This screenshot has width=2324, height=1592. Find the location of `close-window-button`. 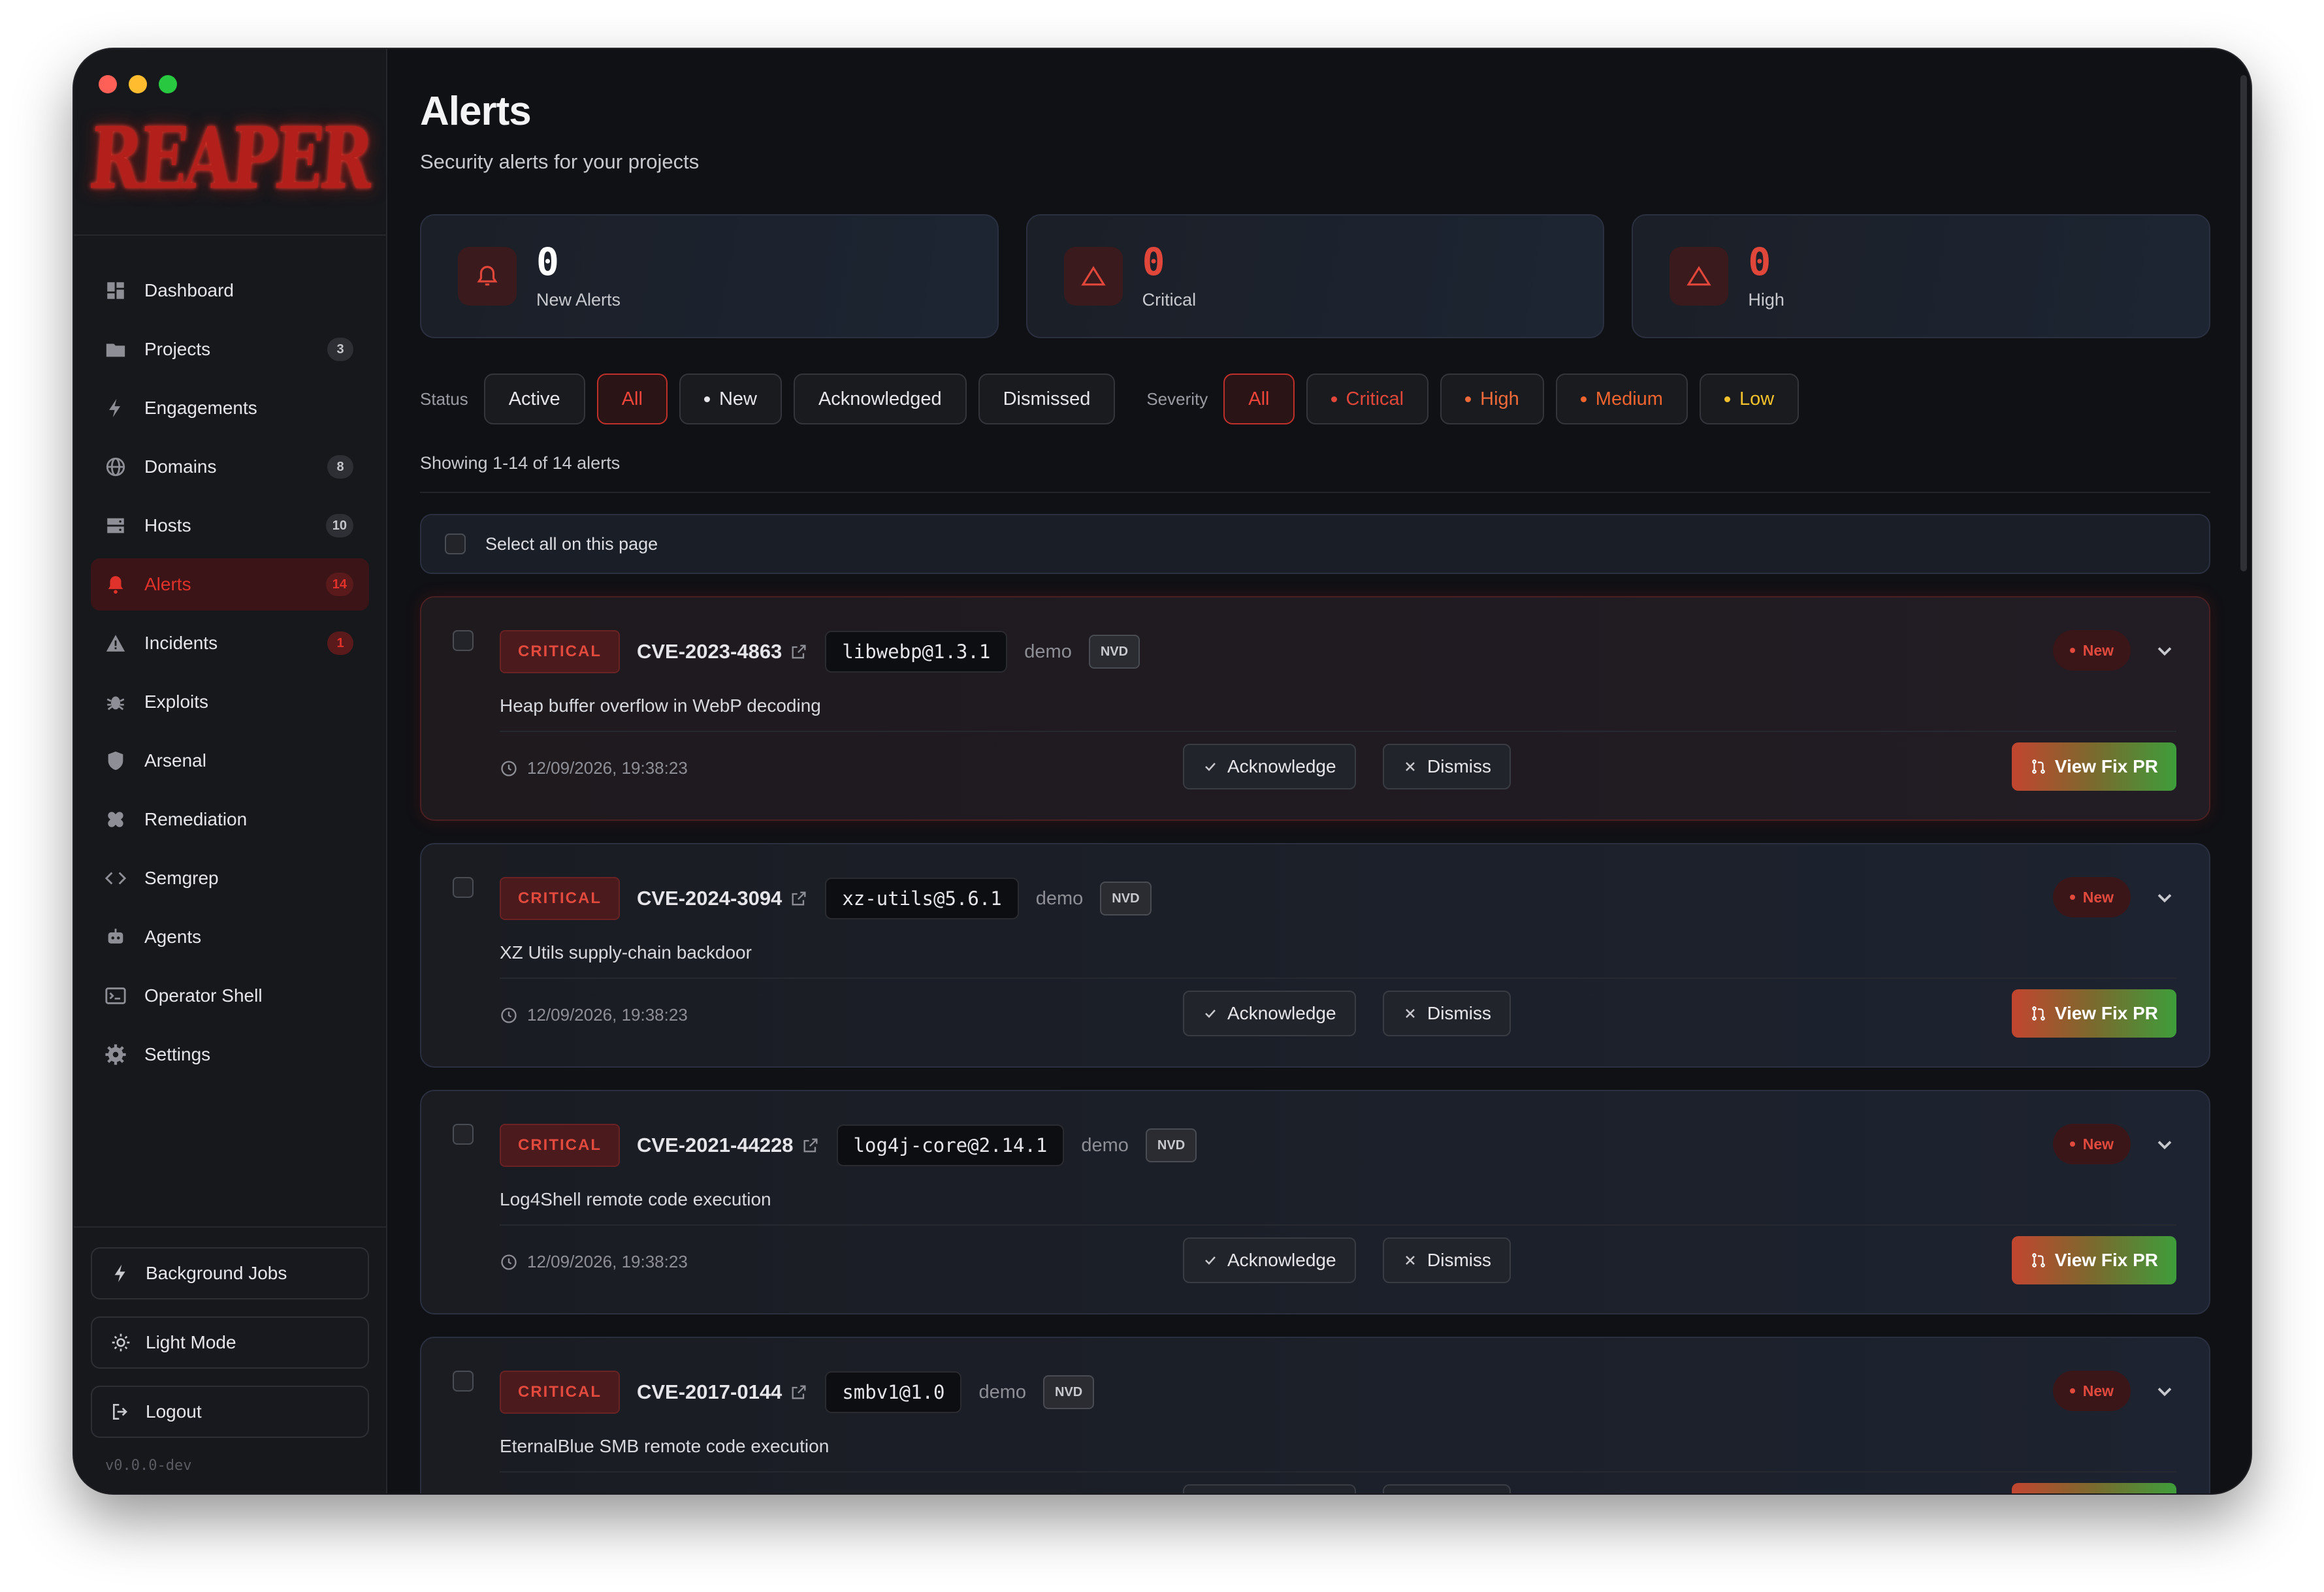

close-window-button is located at coordinates (108, 84).